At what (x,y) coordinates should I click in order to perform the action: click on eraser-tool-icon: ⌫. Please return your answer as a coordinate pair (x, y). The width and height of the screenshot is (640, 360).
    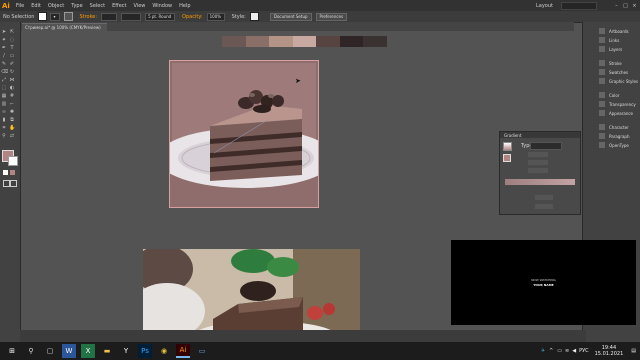
    Looking at the image, I should click on (4, 72).